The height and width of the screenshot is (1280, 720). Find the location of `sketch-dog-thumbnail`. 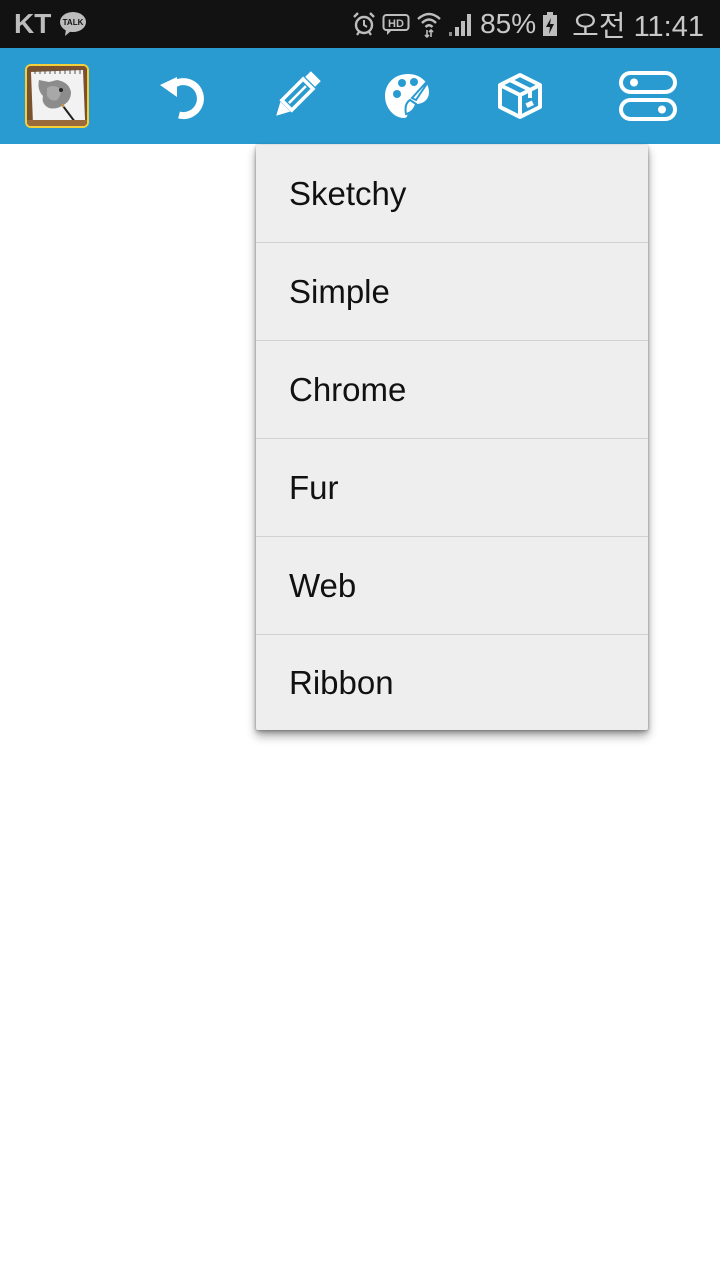

sketch-dog-thumbnail is located at coordinates (57, 96).